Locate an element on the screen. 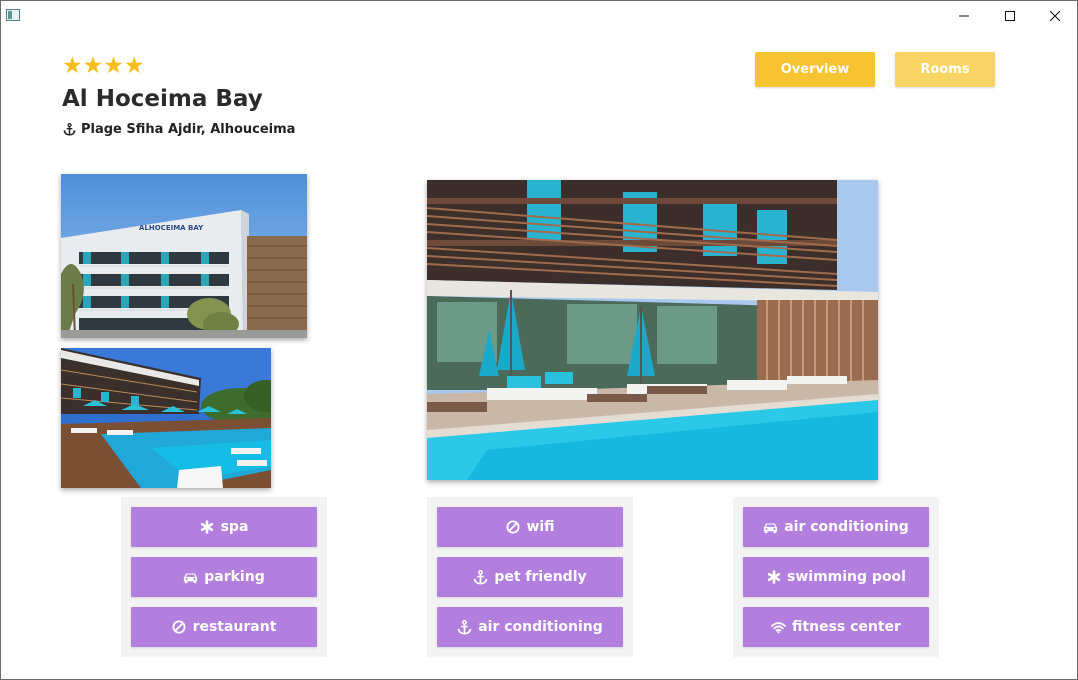  amenity-label: swimming pool is located at coordinates (846, 577).